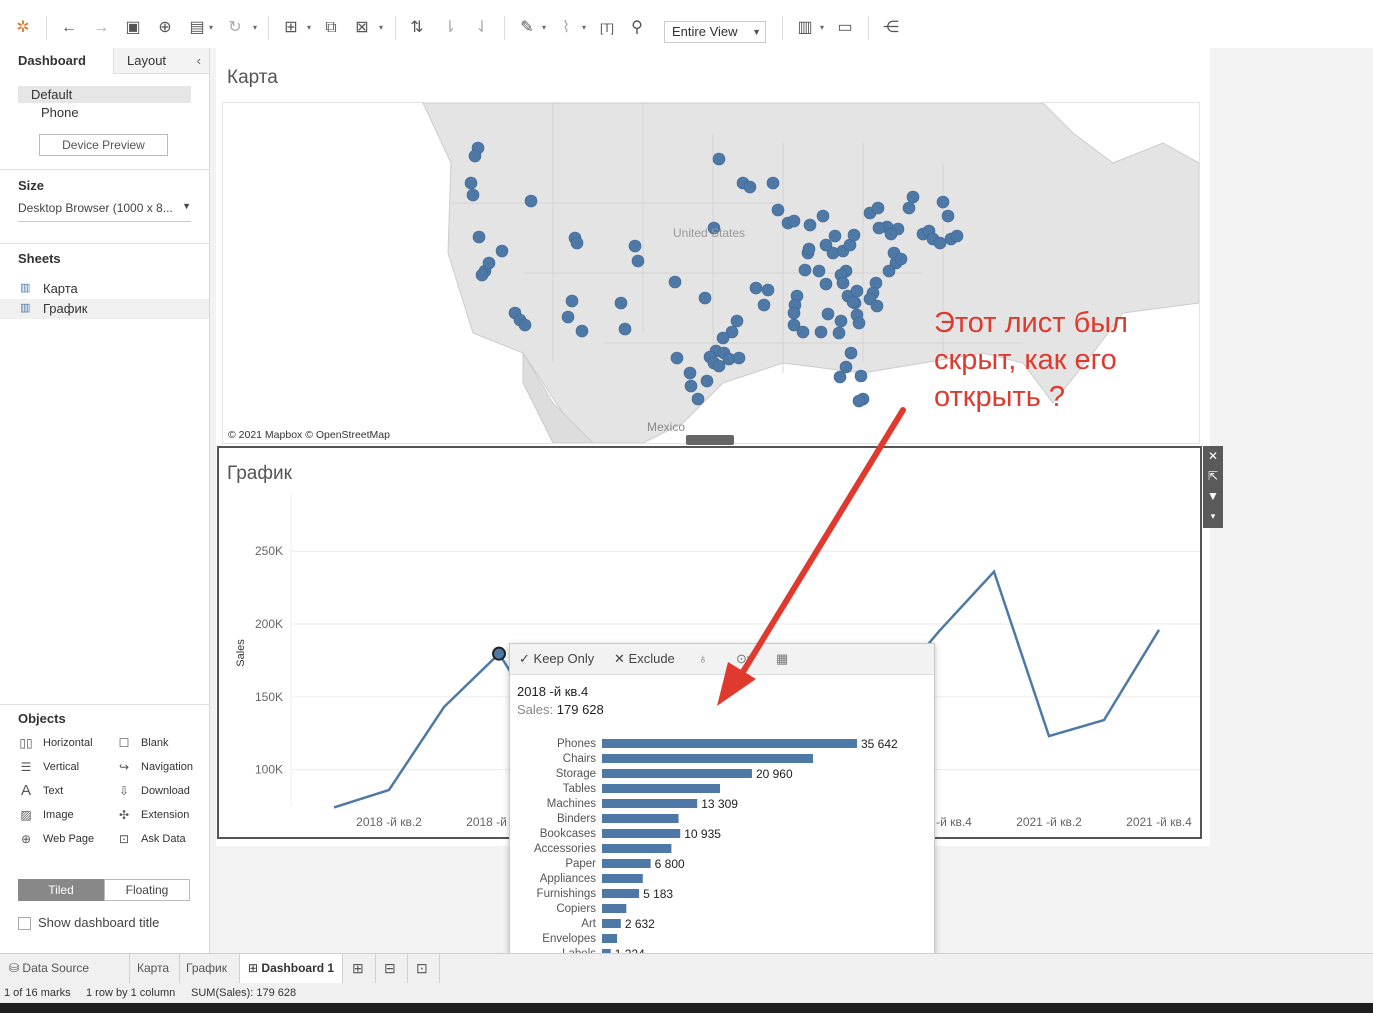 The height and width of the screenshot is (1013, 1373). What do you see at coordinates (291, 28) in the screenshot?
I see `new-worksheet-icon: ⊞` at bounding box center [291, 28].